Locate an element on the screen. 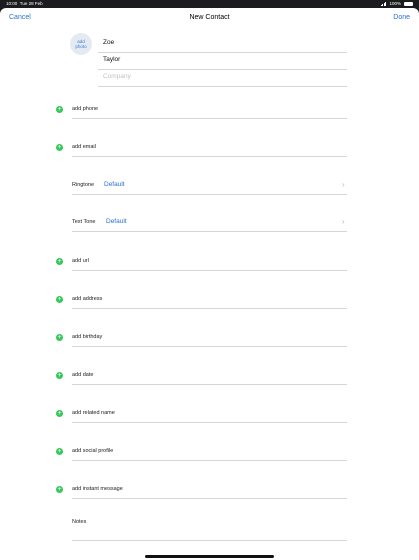  first-name-field: Zoe is located at coordinates (222, 44).